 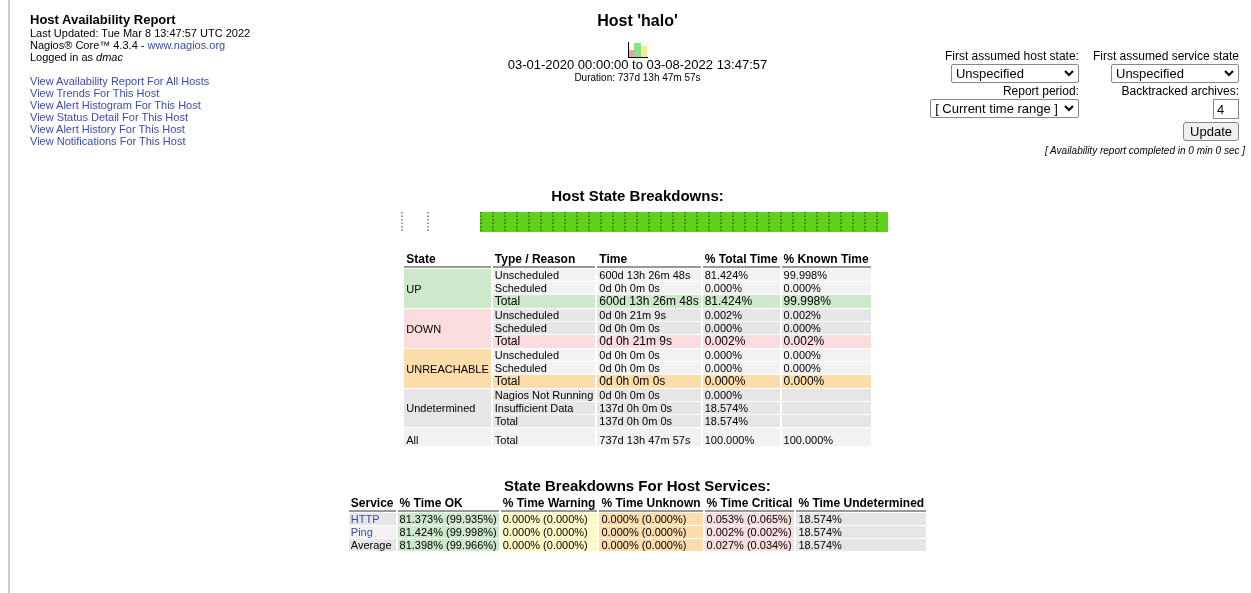 What do you see at coordinates (120, 81) in the screenshot?
I see `report-link: View Availability Report For All Hosts` at bounding box center [120, 81].